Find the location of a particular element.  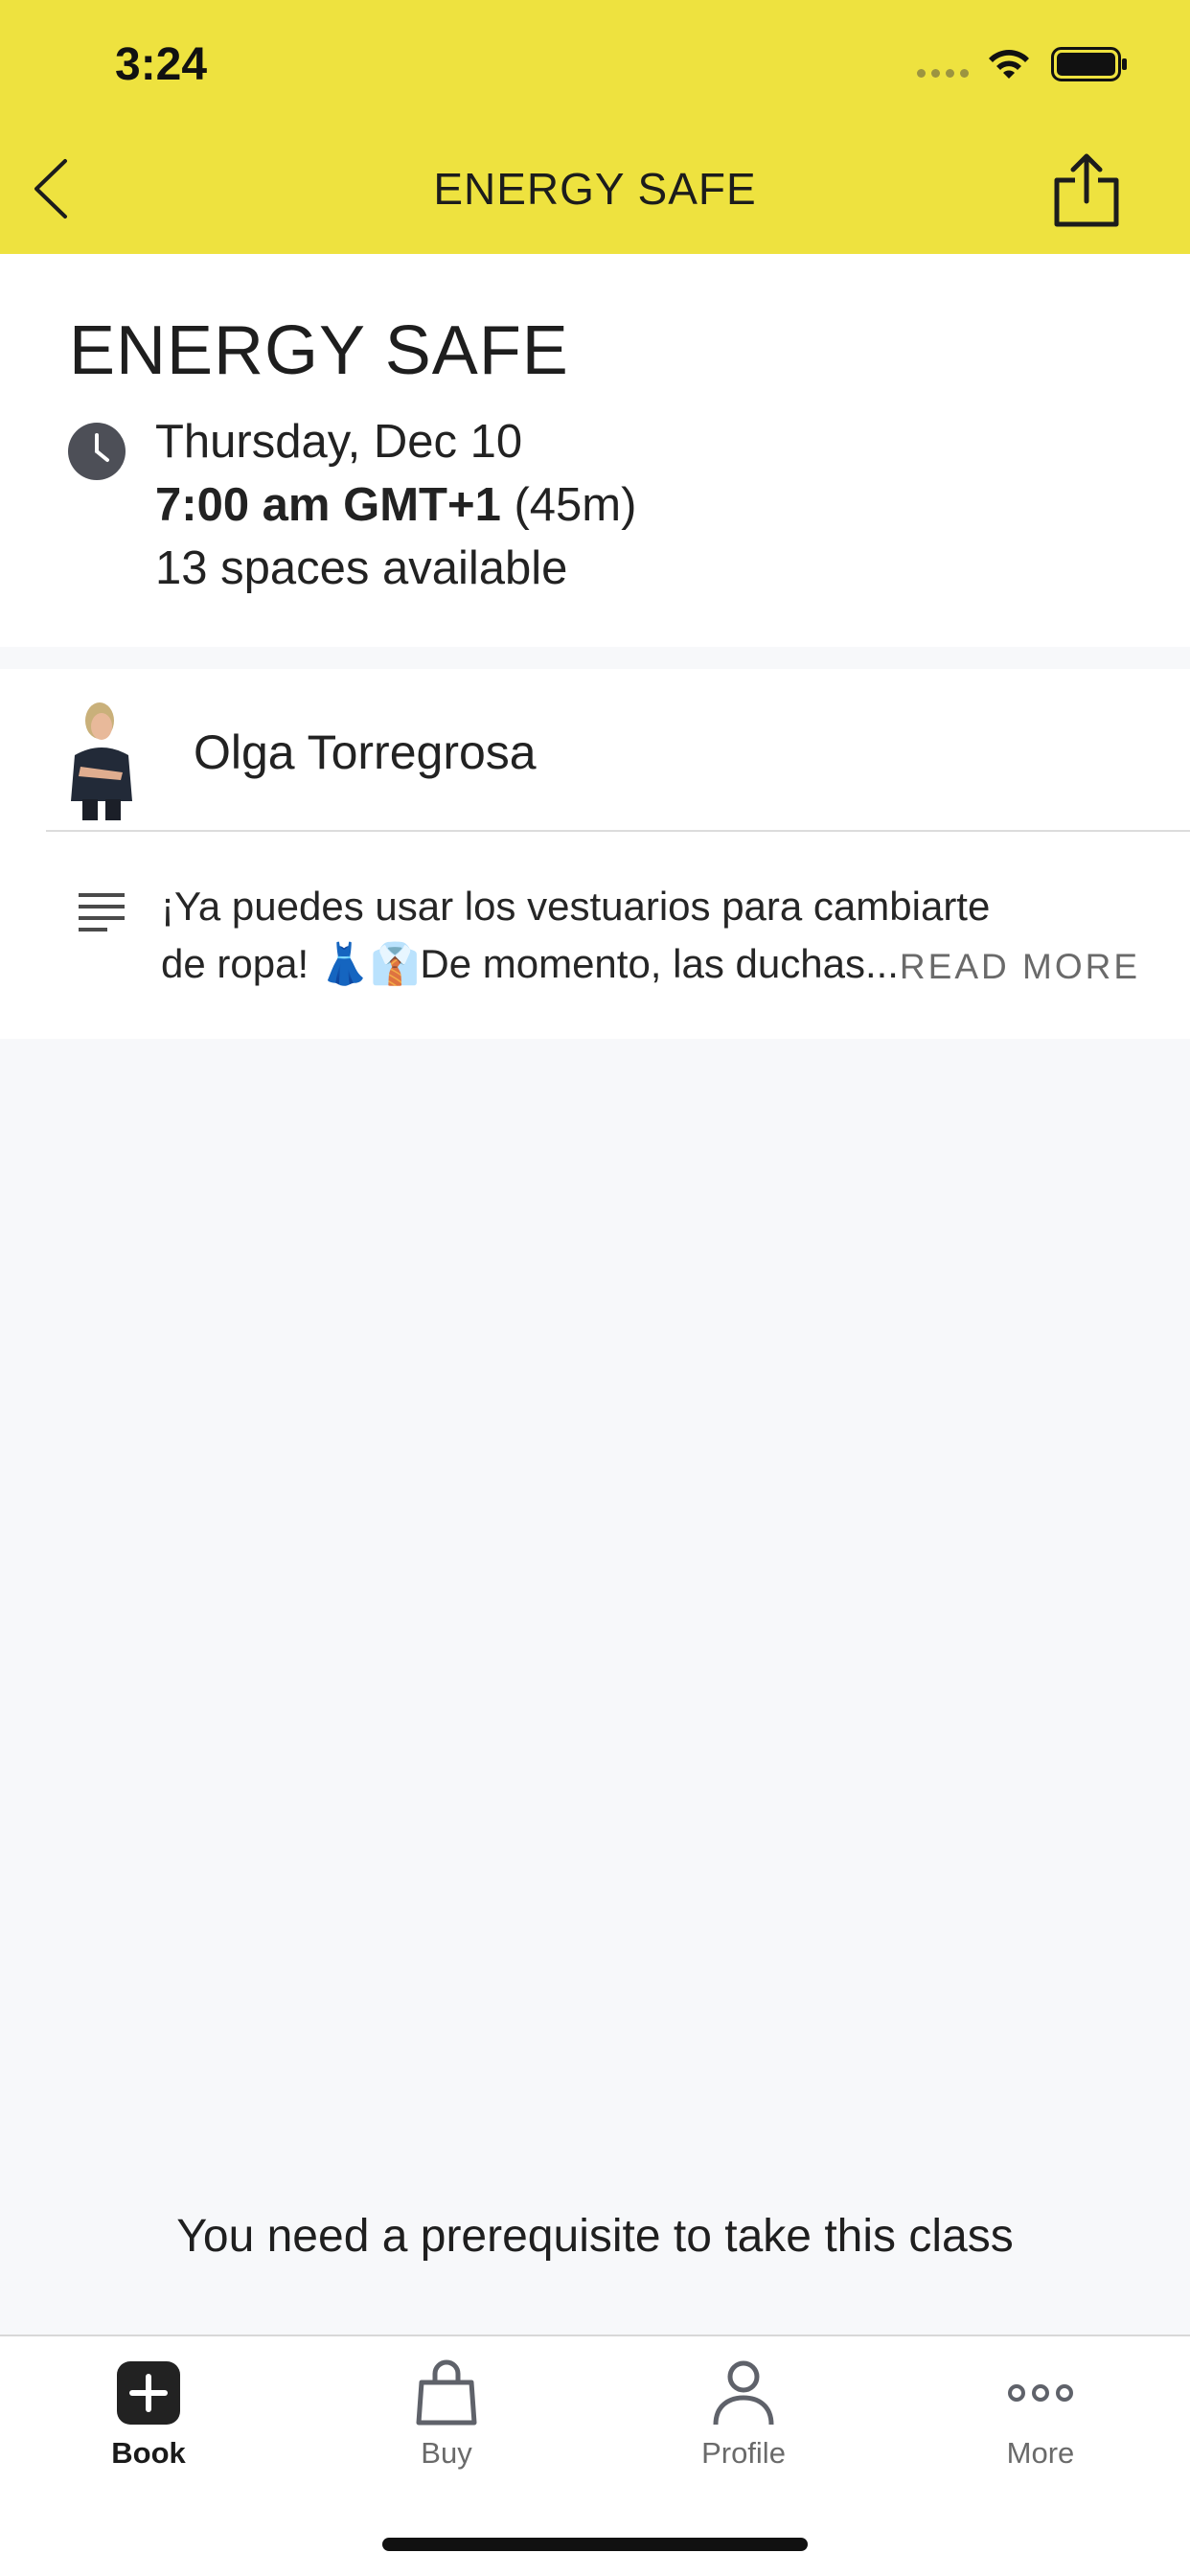

class-start-time: 7:00 am GMT+1 is located at coordinates (328, 505).